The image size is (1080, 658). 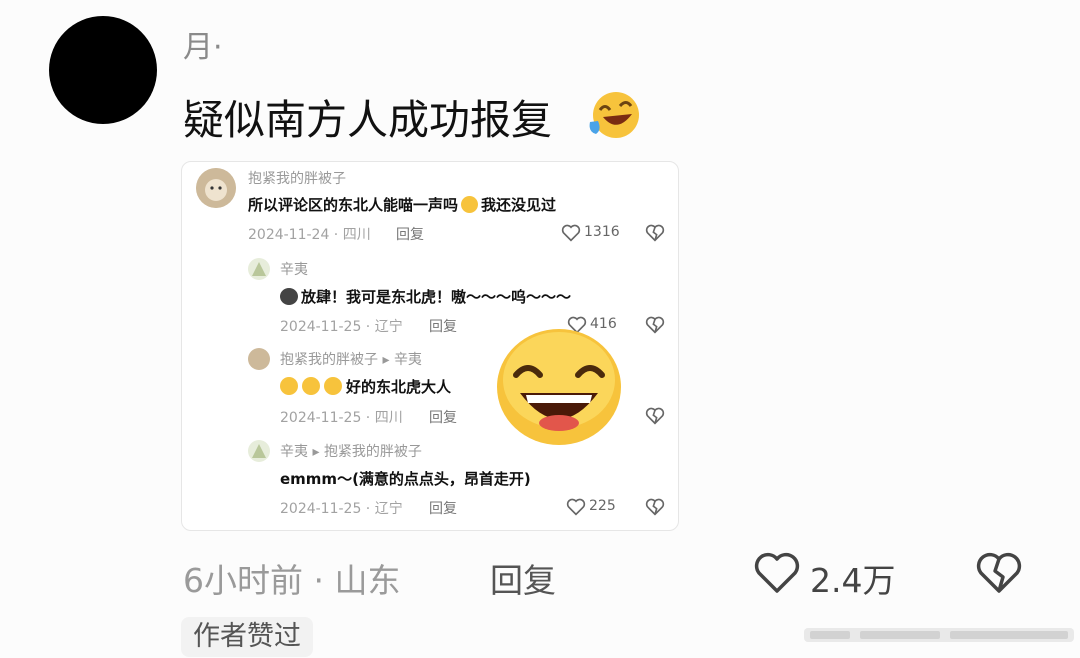 I want to click on laughing-emoji-icon, so click(x=614, y=115).